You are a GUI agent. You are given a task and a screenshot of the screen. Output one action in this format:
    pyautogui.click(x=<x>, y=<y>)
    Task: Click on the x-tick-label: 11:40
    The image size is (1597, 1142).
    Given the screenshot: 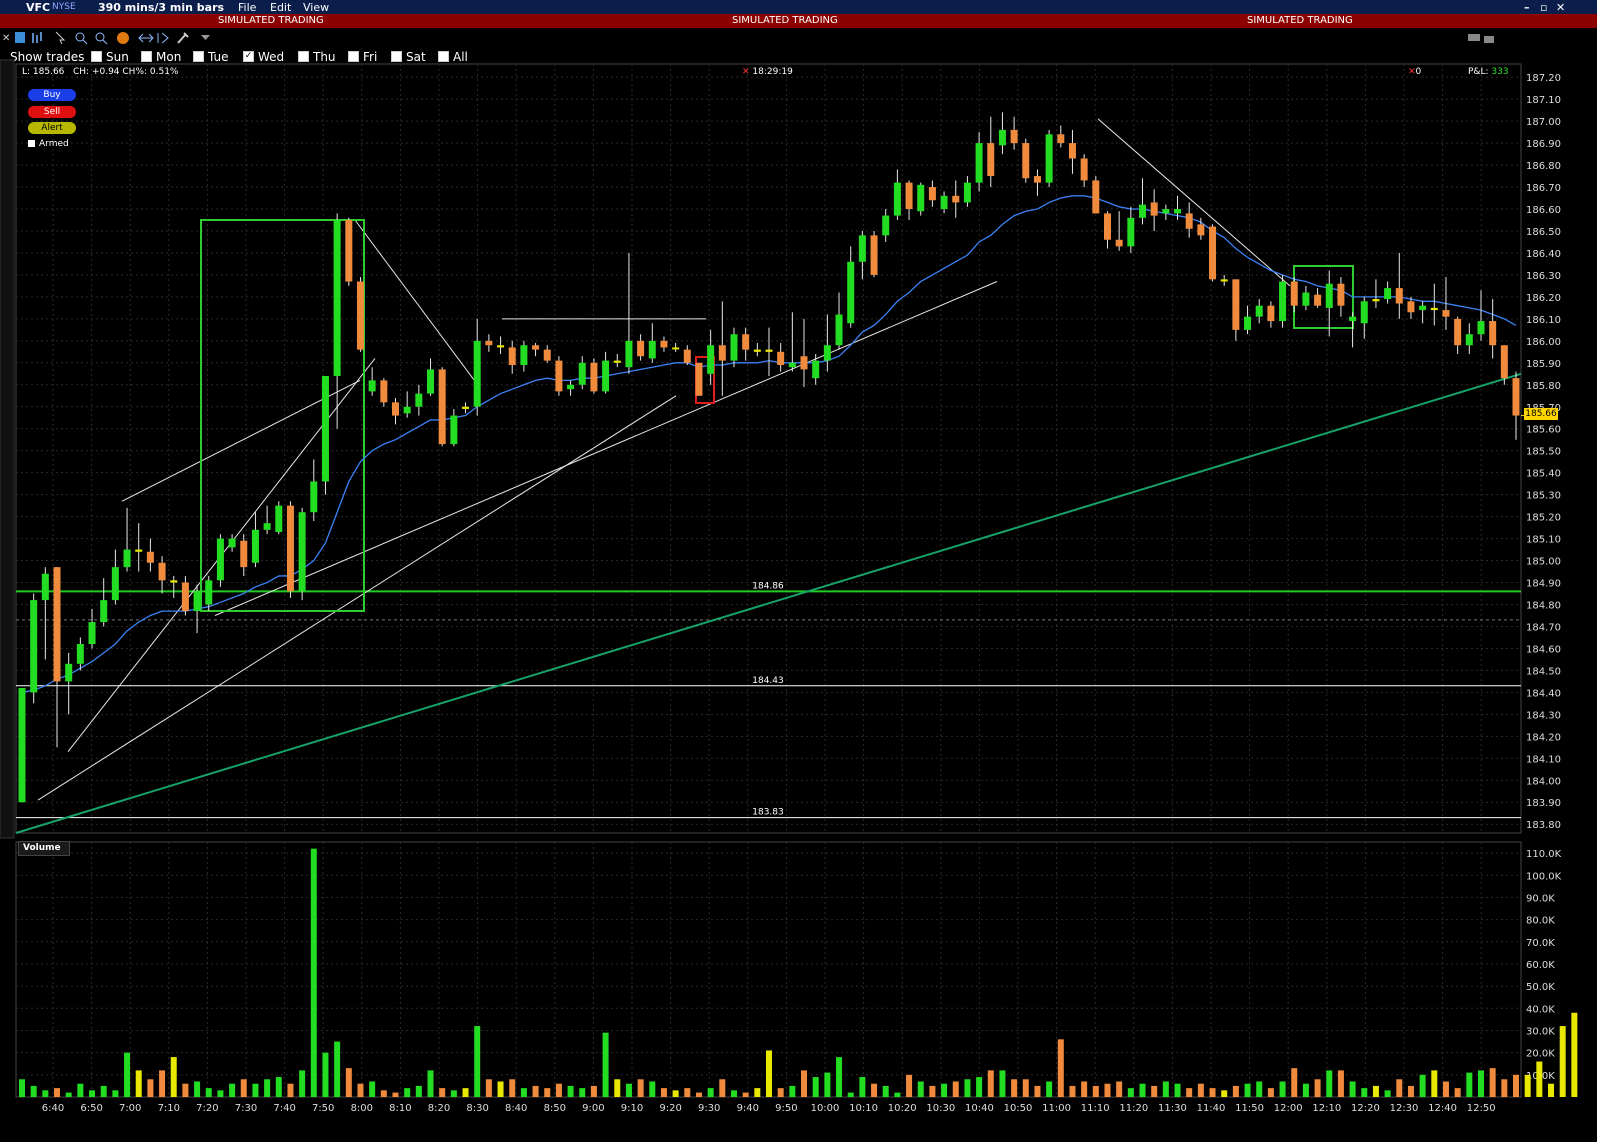 What is the action you would take?
    pyautogui.click(x=1211, y=1108)
    